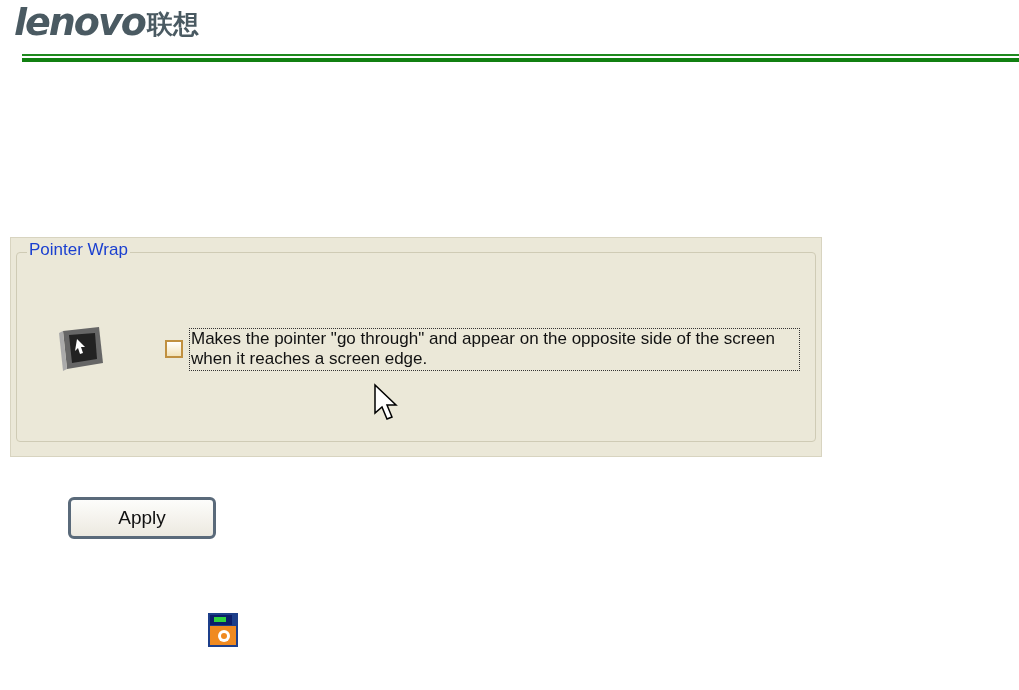 This screenshot has width=1019, height=690. What do you see at coordinates (142, 518) in the screenshot?
I see `apply-button: Apply` at bounding box center [142, 518].